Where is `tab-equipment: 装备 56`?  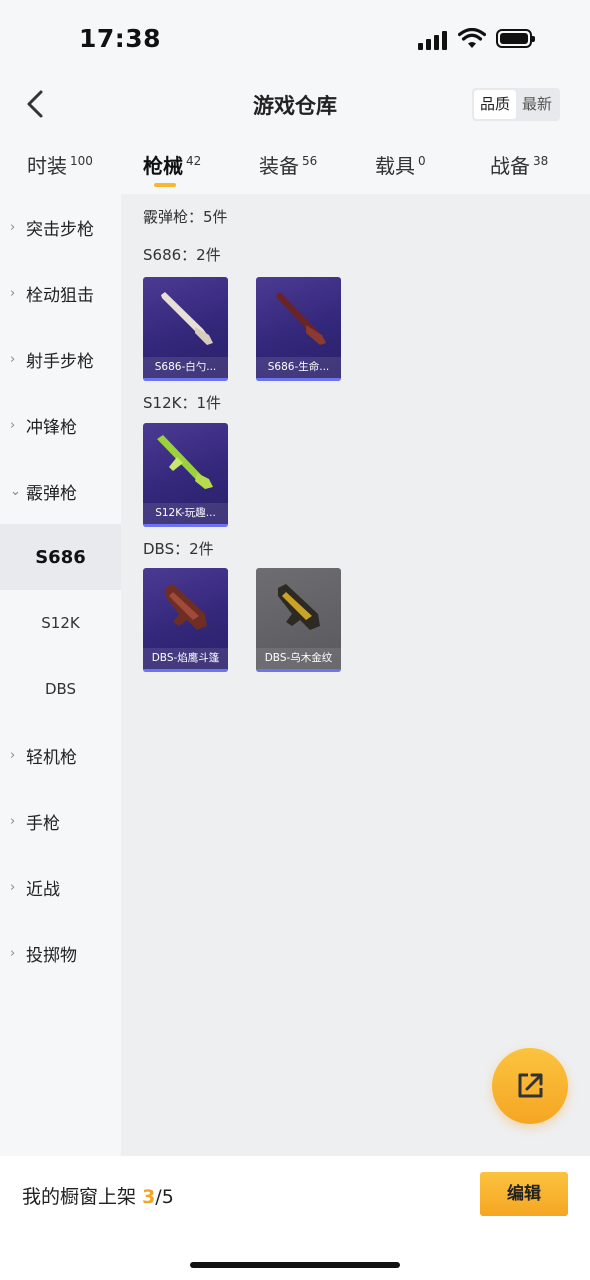
tab-equipment: 装备 56 is located at coordinates (288, 164).